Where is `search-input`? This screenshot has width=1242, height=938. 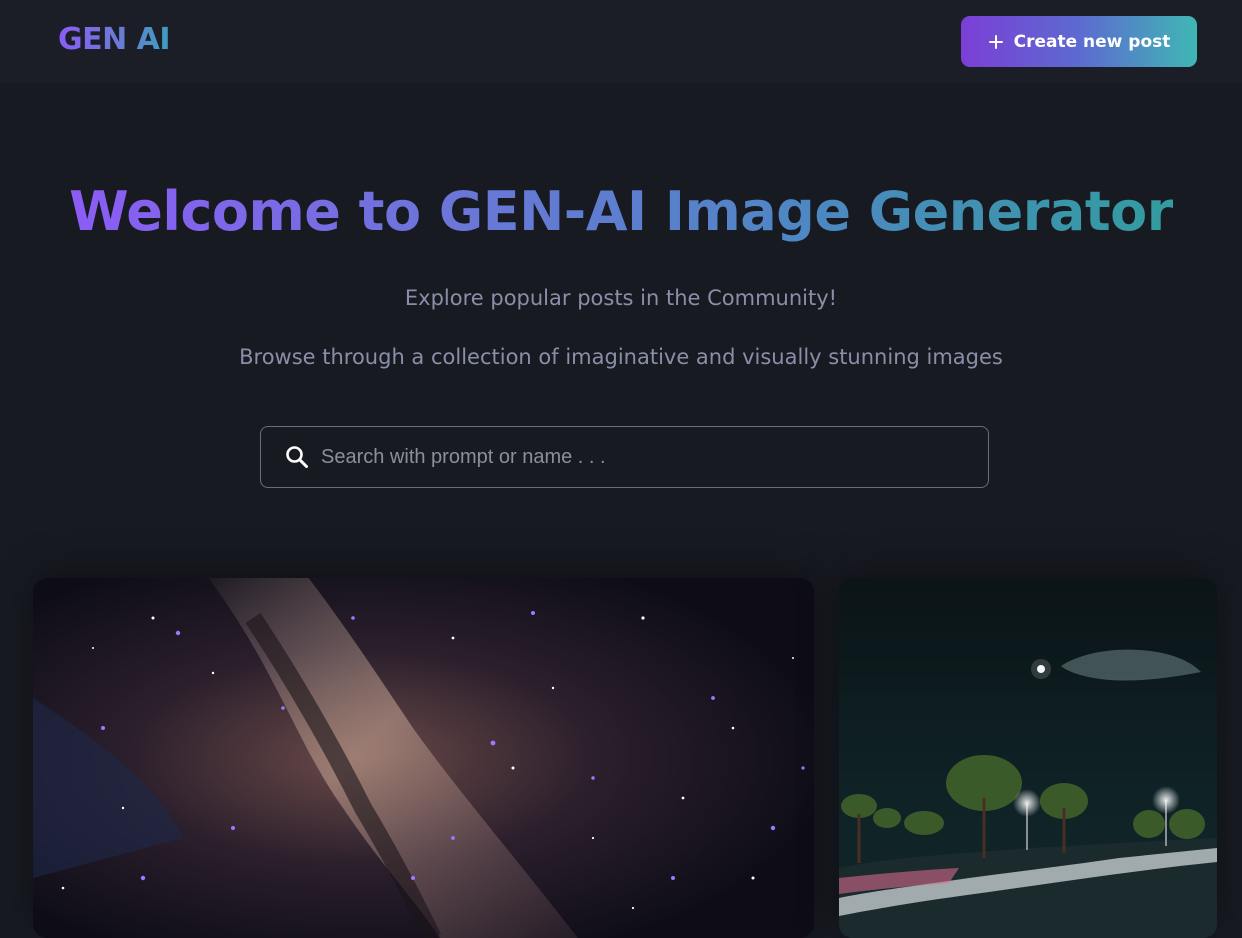 search-input is located at coordinates (646, 457).